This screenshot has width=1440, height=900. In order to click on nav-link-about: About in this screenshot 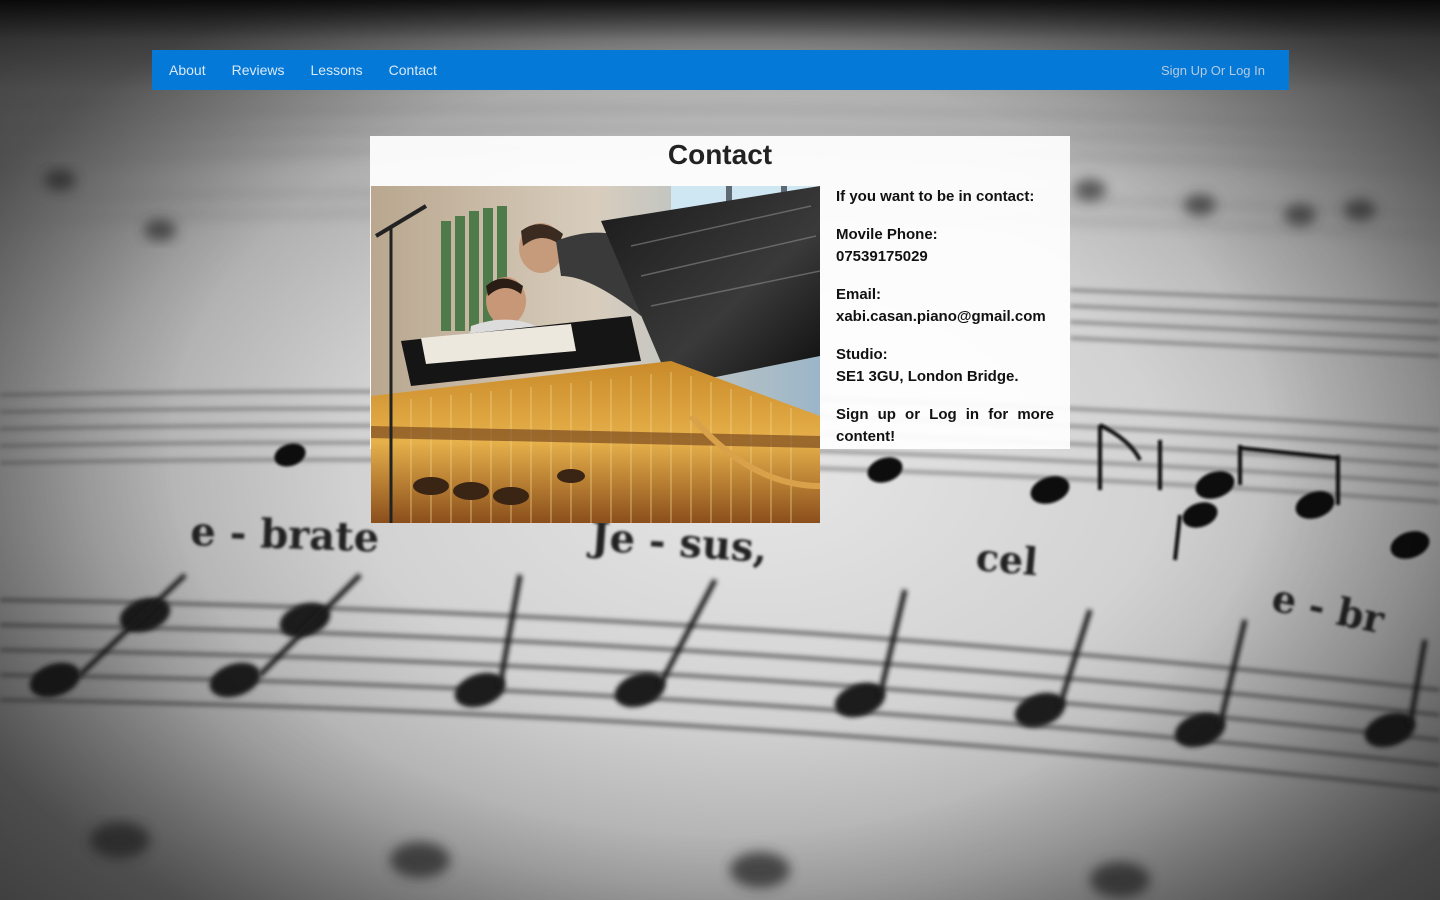, I will do `click(187, 70)`.